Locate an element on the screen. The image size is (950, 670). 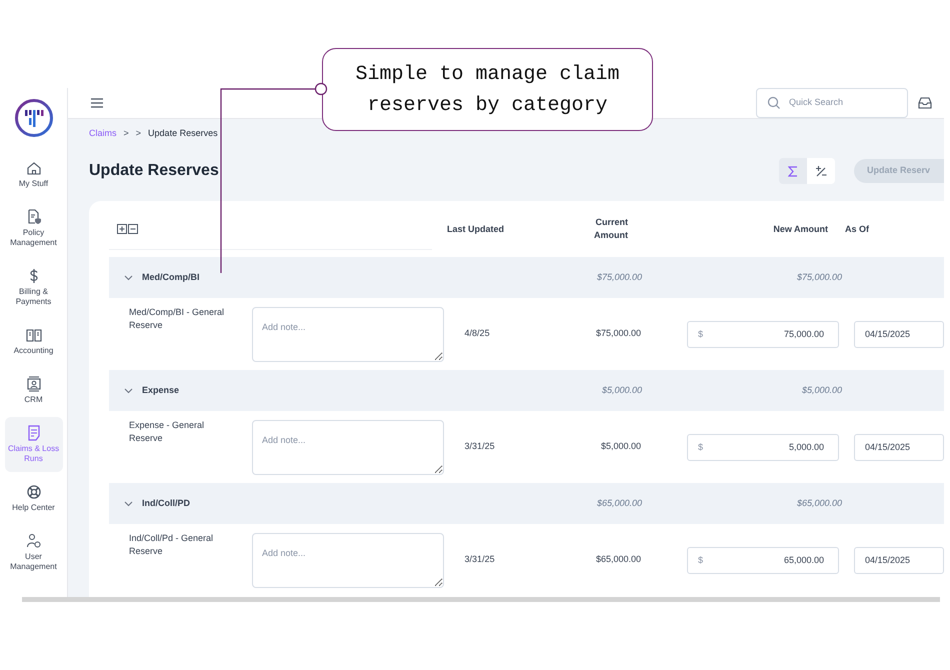
document-shield-icon is located at coordinates (34, 217).